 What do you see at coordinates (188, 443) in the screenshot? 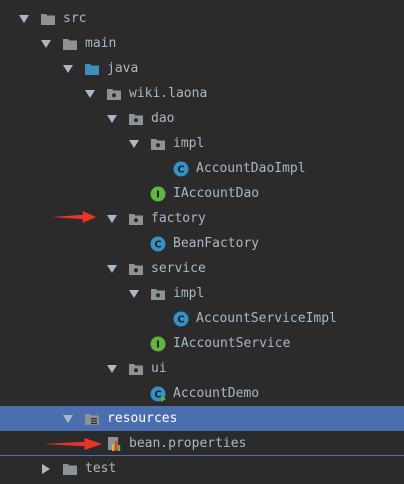
I see `tree-node-label: bean.properties` at bounding box center [188, 443].